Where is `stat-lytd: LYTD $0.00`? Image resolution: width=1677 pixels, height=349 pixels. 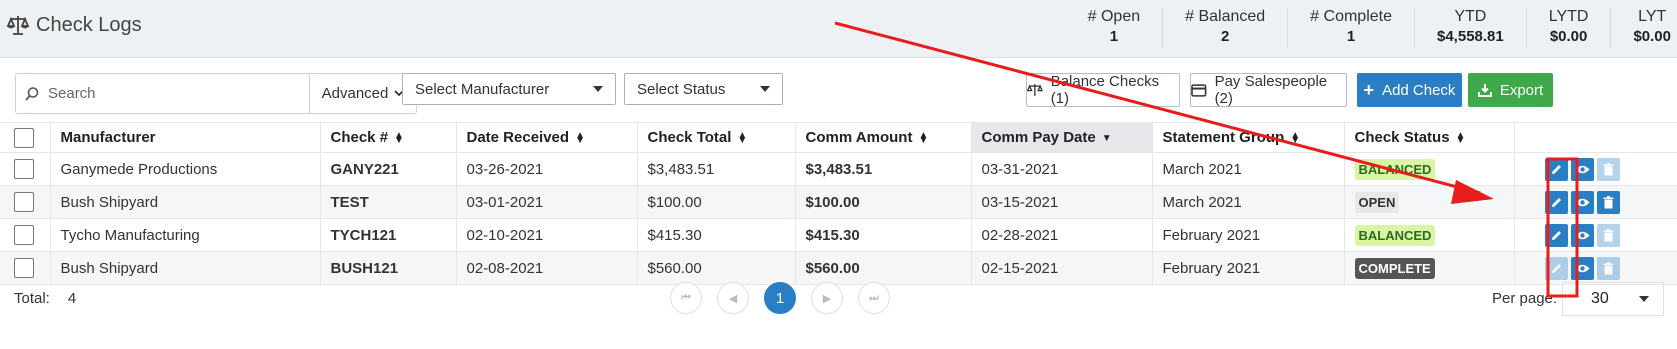 stat-lytd: LYTD $0.00 is located at coordinates (1568, 28).